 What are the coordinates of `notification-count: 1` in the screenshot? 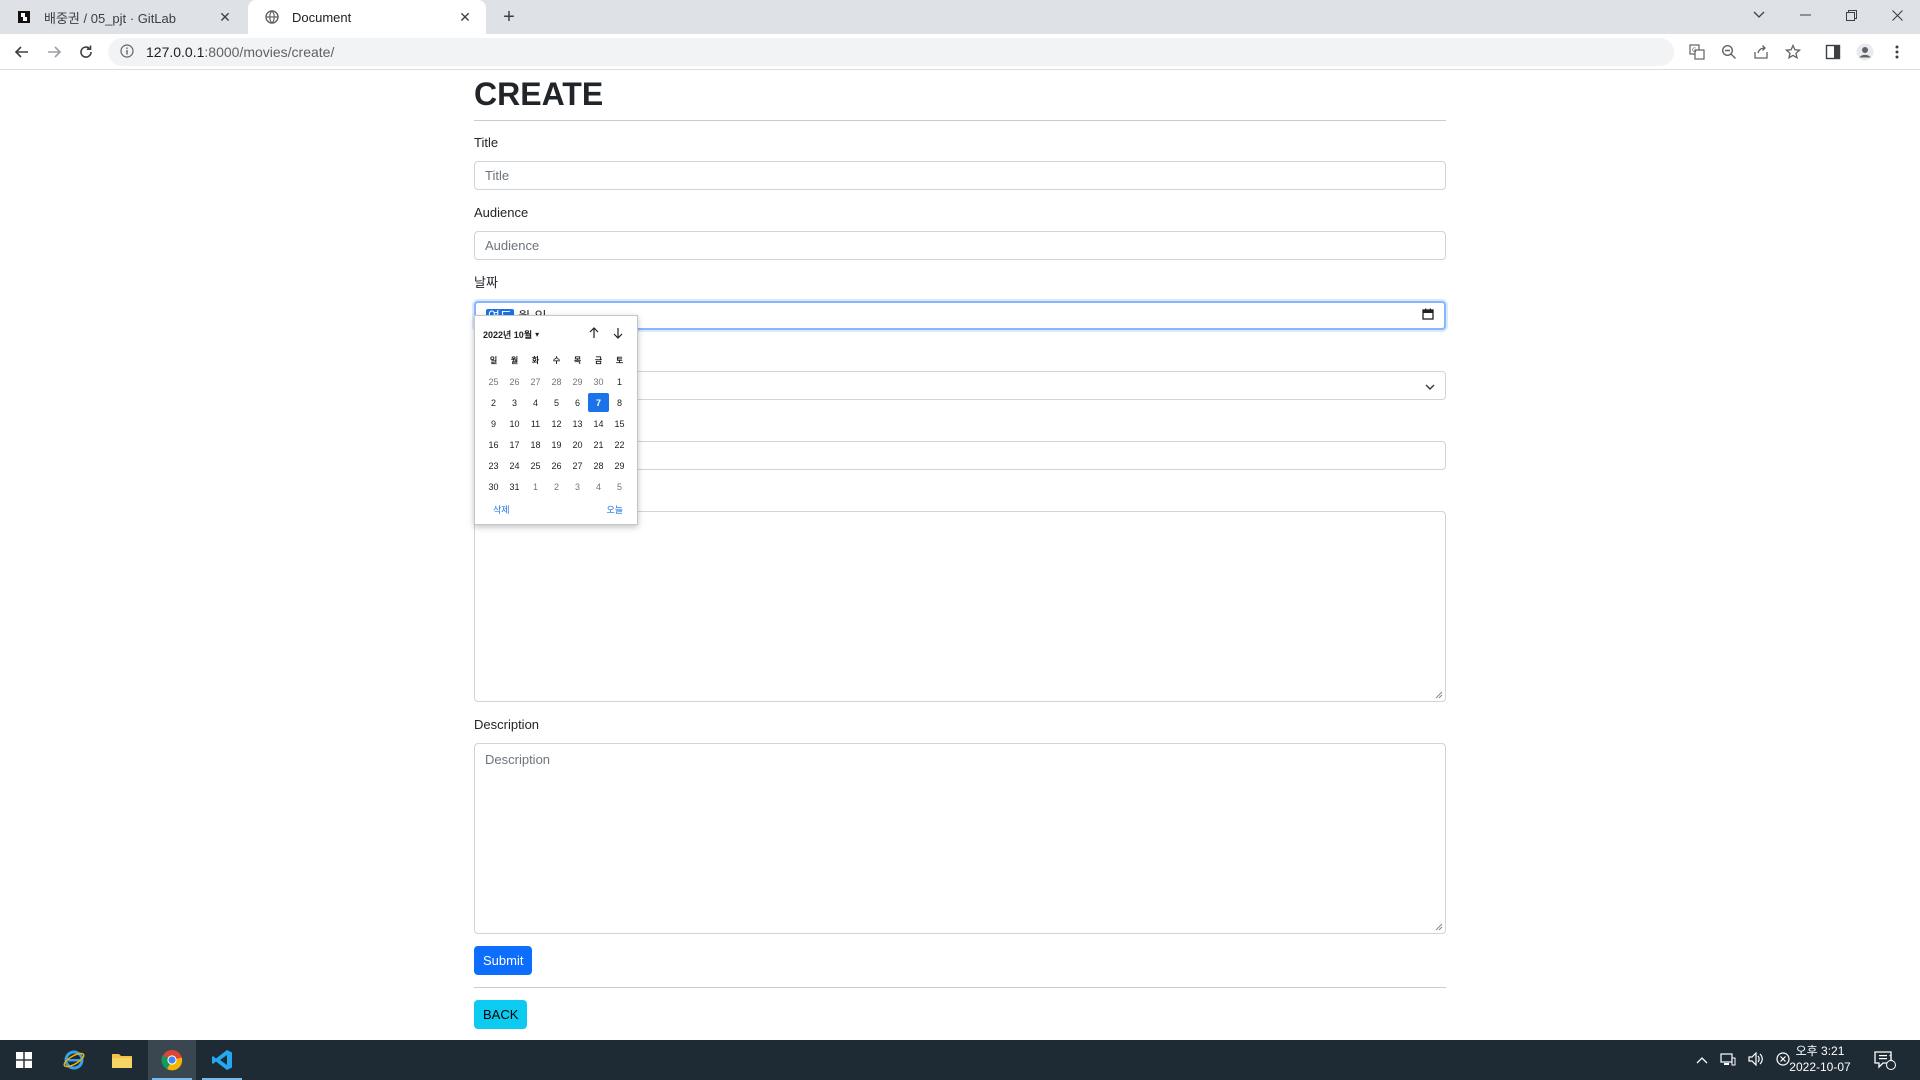 It's located at (1891, 1058).